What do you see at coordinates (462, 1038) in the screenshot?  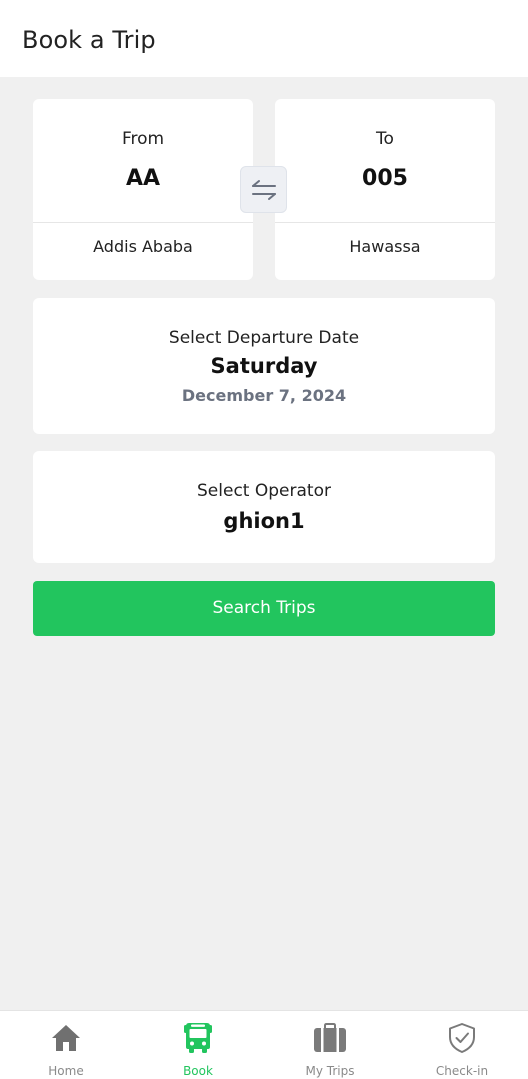 I see `shield-check-icon` at bounding box center [462, 1038].